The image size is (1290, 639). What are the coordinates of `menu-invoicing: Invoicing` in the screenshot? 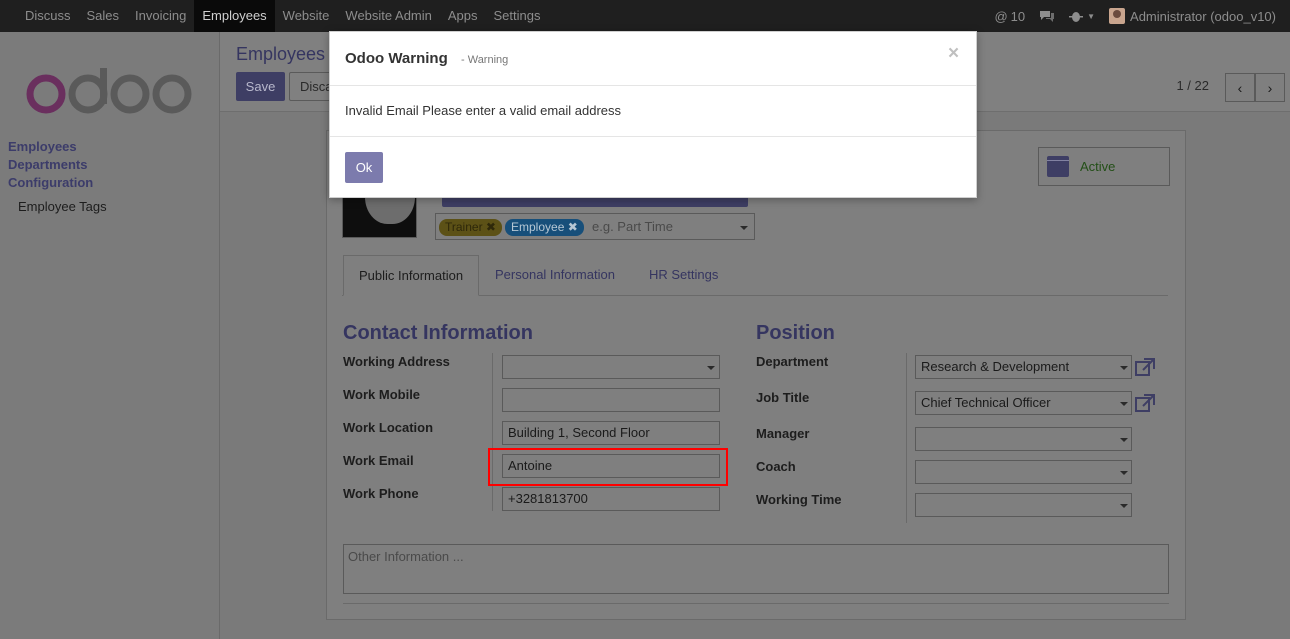 It's located at (160, 16).